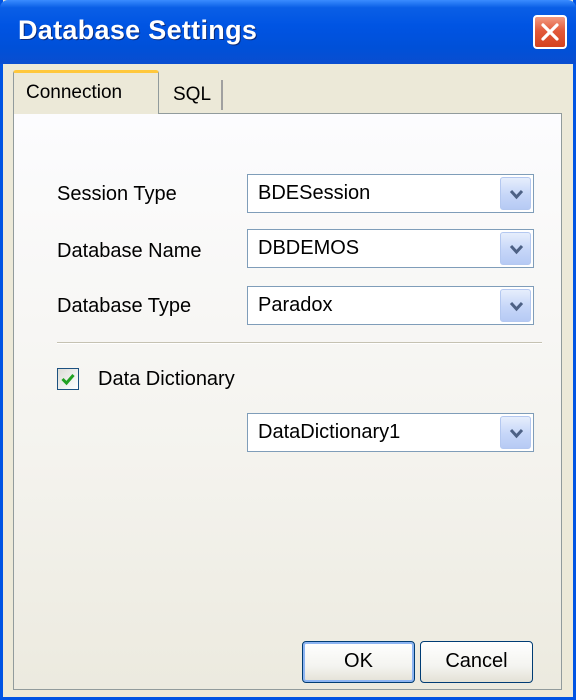 The height and width of the screenshot is (700, 576). Describe the element at coordinates (314, 193) in the screenshot. I see `session-type-value: BDESession` at that location.